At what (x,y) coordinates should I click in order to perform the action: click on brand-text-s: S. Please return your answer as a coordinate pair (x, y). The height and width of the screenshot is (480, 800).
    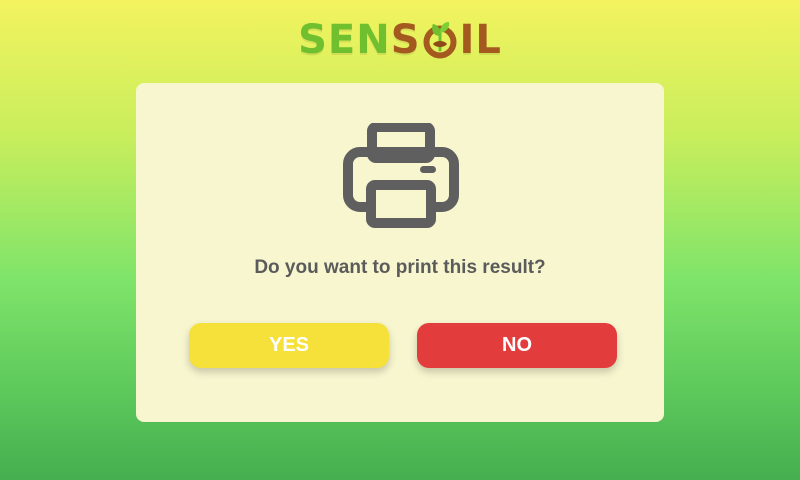
    Looking at the image, I should click on (405, 40).